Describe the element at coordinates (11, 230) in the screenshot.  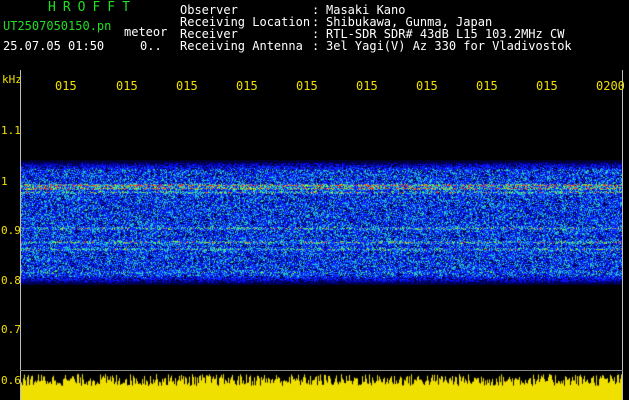
I see `y-tick-label: 0.9` at that location.